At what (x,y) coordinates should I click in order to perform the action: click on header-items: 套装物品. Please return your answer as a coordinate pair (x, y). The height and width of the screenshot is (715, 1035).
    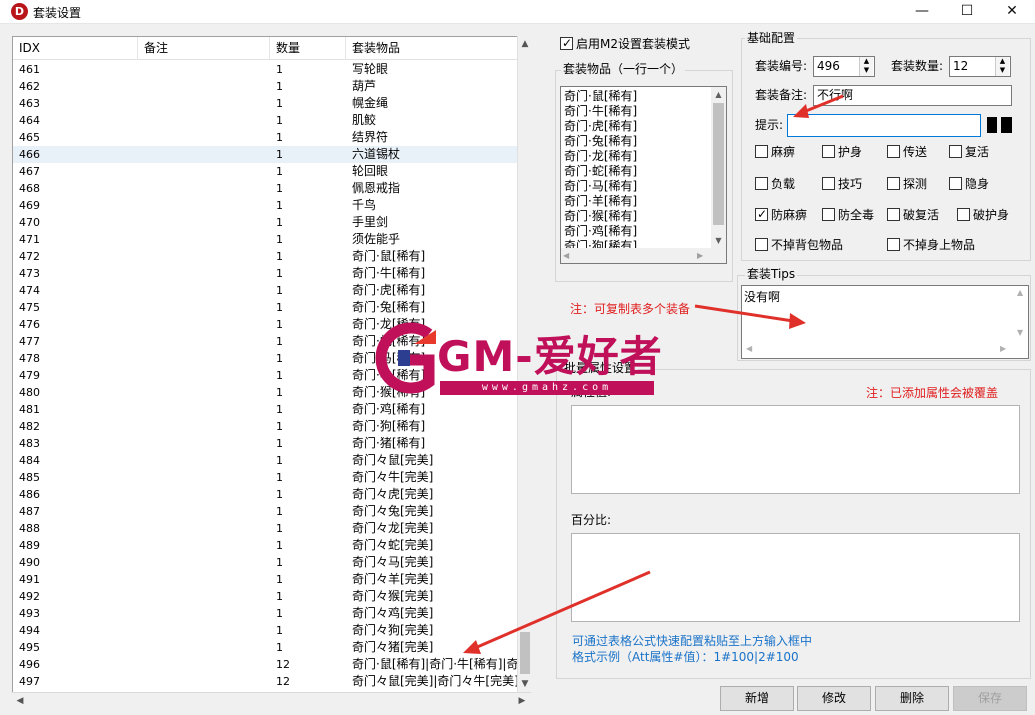
    Looking at the image, I should click on (437, 48).